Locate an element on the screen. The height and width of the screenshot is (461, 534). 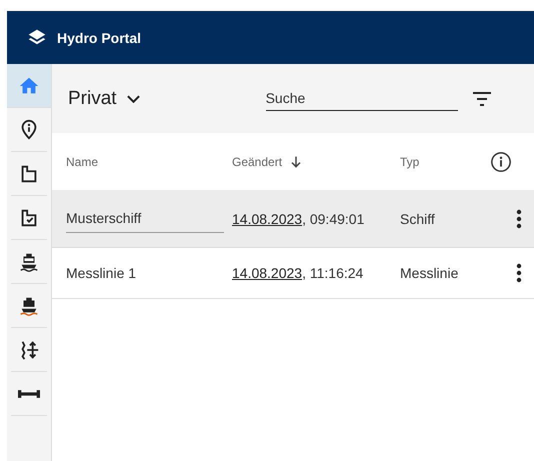
info-icon is located at coordinates (501, 161).